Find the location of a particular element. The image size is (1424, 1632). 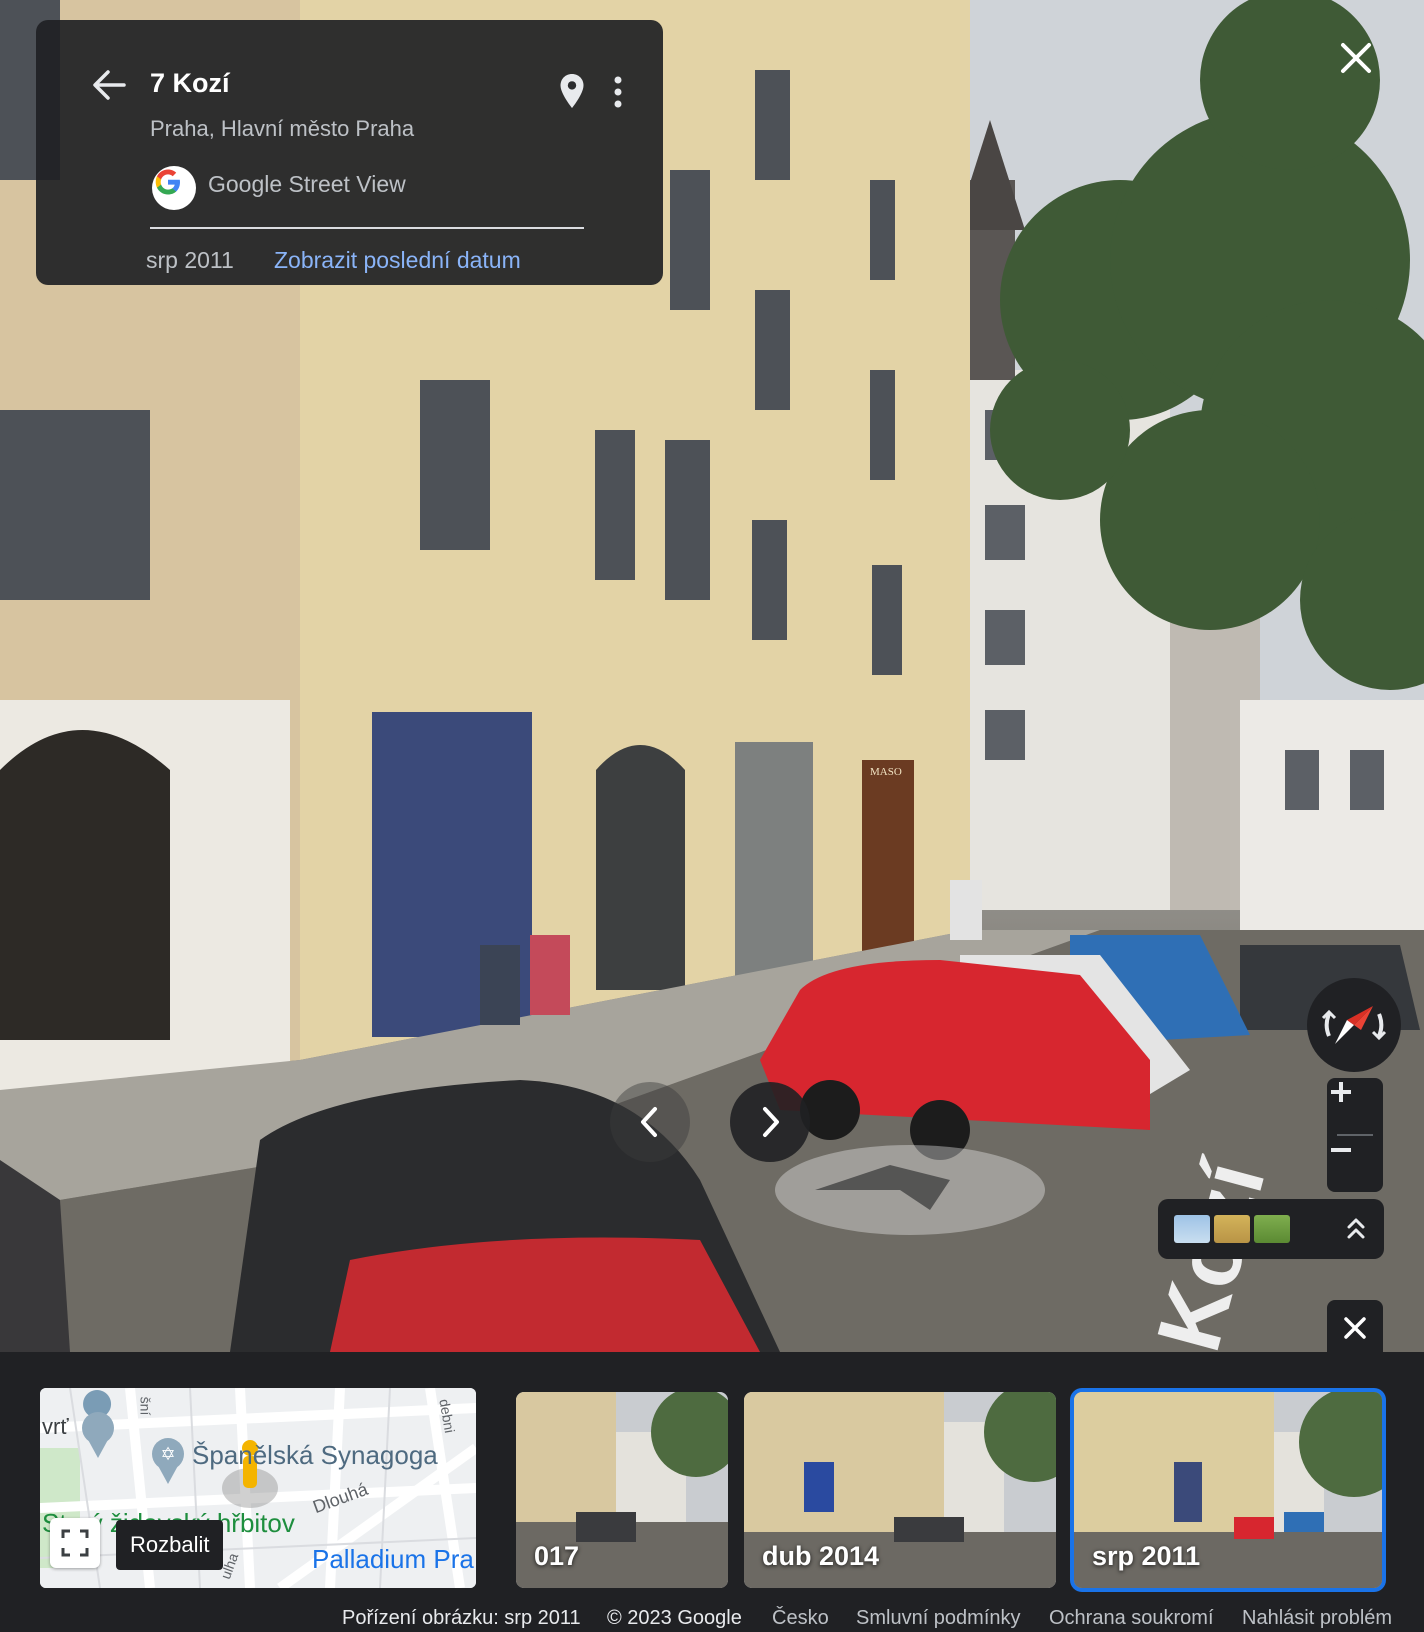

layer-thumbnail-sky is located at coordinates (1192, 1229).